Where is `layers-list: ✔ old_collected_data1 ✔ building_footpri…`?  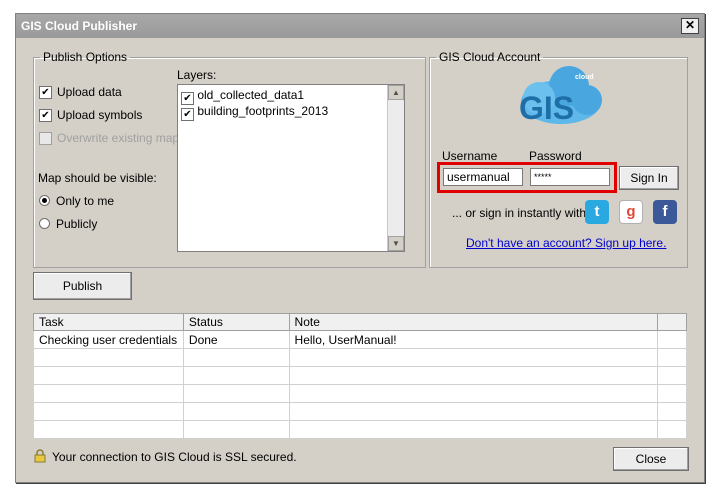
layers-list: ✔ old_collected_data1 ✔ building_footpri… is located at coordinates (291, 168).